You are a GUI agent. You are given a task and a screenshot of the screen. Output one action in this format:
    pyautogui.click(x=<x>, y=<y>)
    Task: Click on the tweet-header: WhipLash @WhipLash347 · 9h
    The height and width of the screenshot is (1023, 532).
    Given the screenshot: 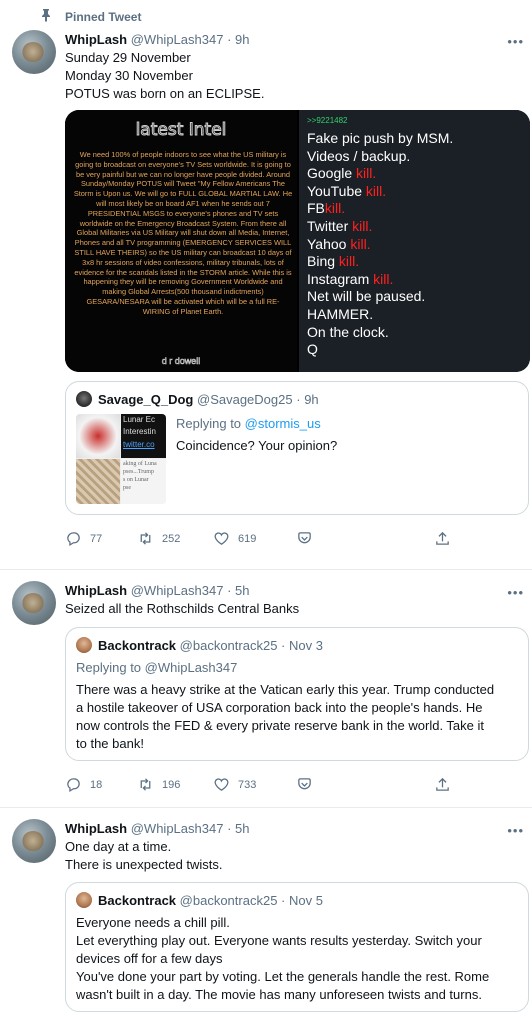 What is the action you would take?
    pyautogui.click(x=157, y=39)
    